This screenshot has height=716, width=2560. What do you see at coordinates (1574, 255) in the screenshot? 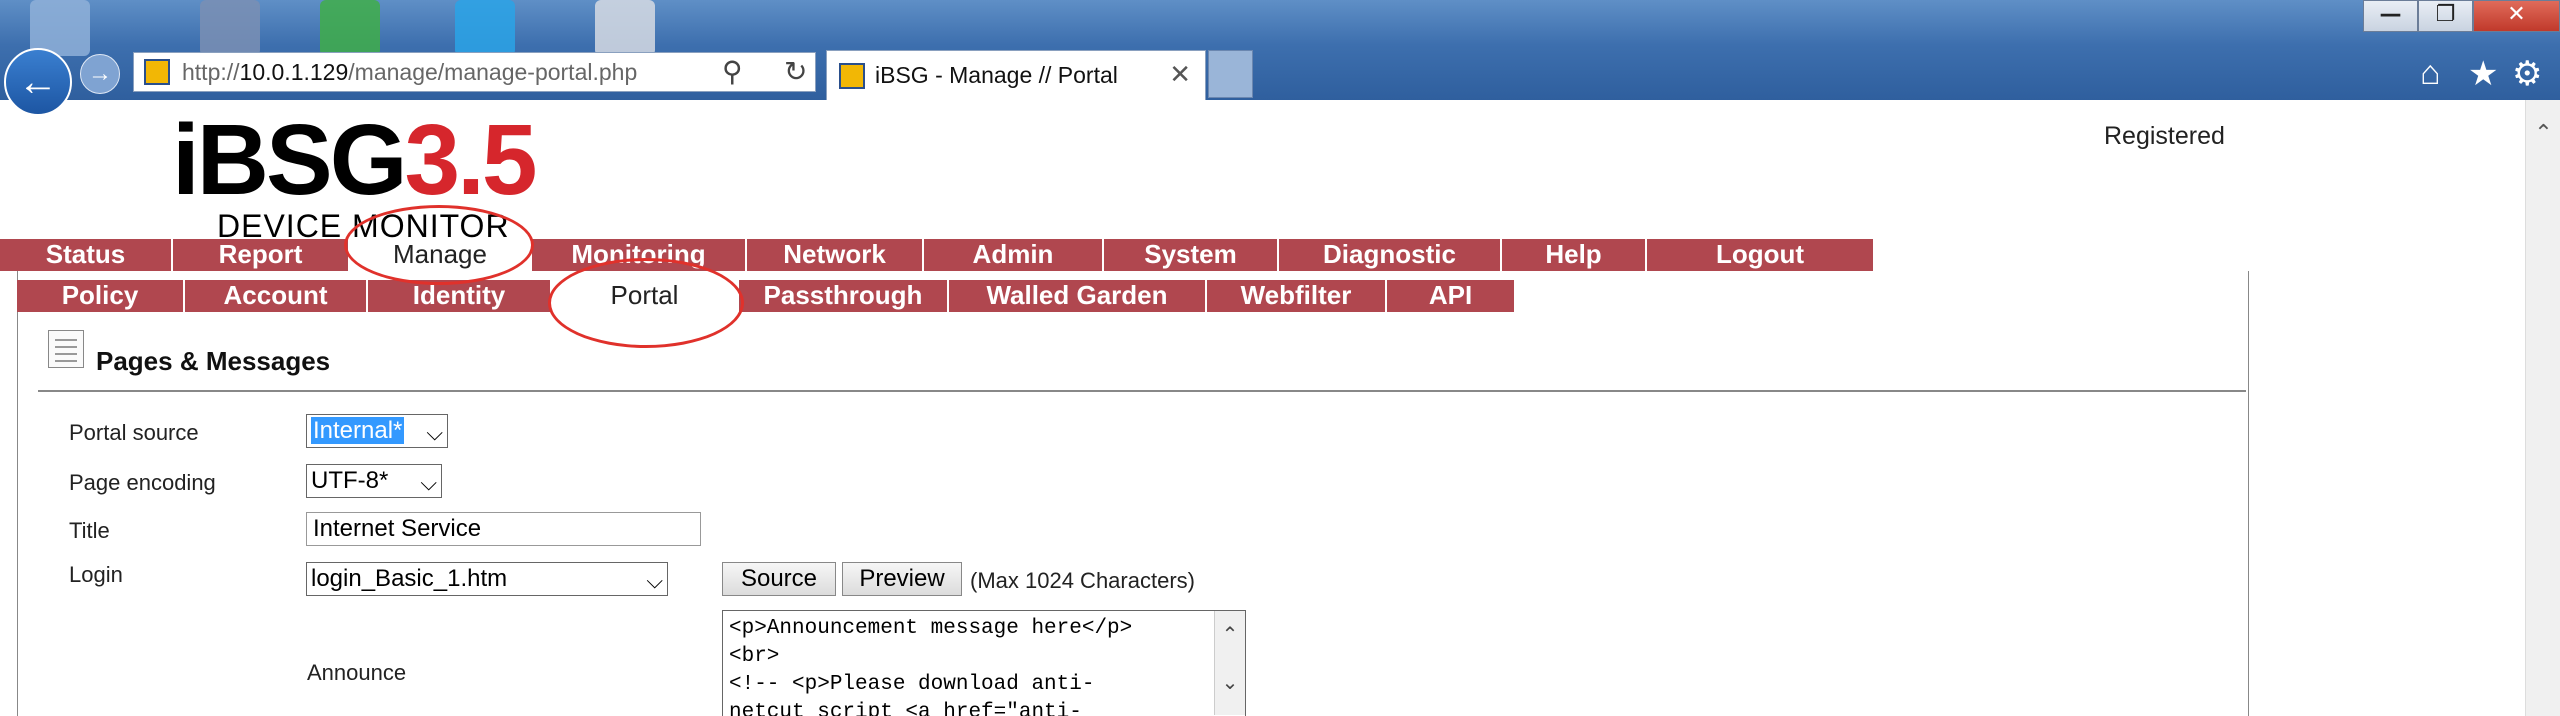
I see `menu-help: Help` at bounding box center [1574, 255].